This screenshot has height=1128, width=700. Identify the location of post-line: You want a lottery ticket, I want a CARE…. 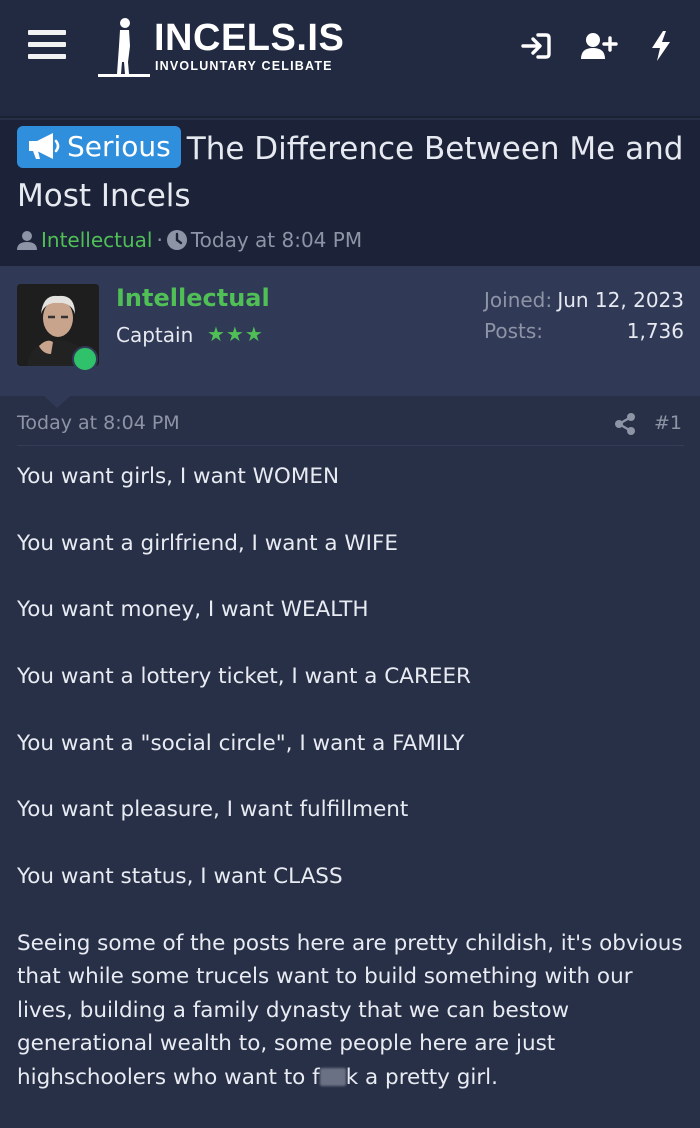
(244, 677).